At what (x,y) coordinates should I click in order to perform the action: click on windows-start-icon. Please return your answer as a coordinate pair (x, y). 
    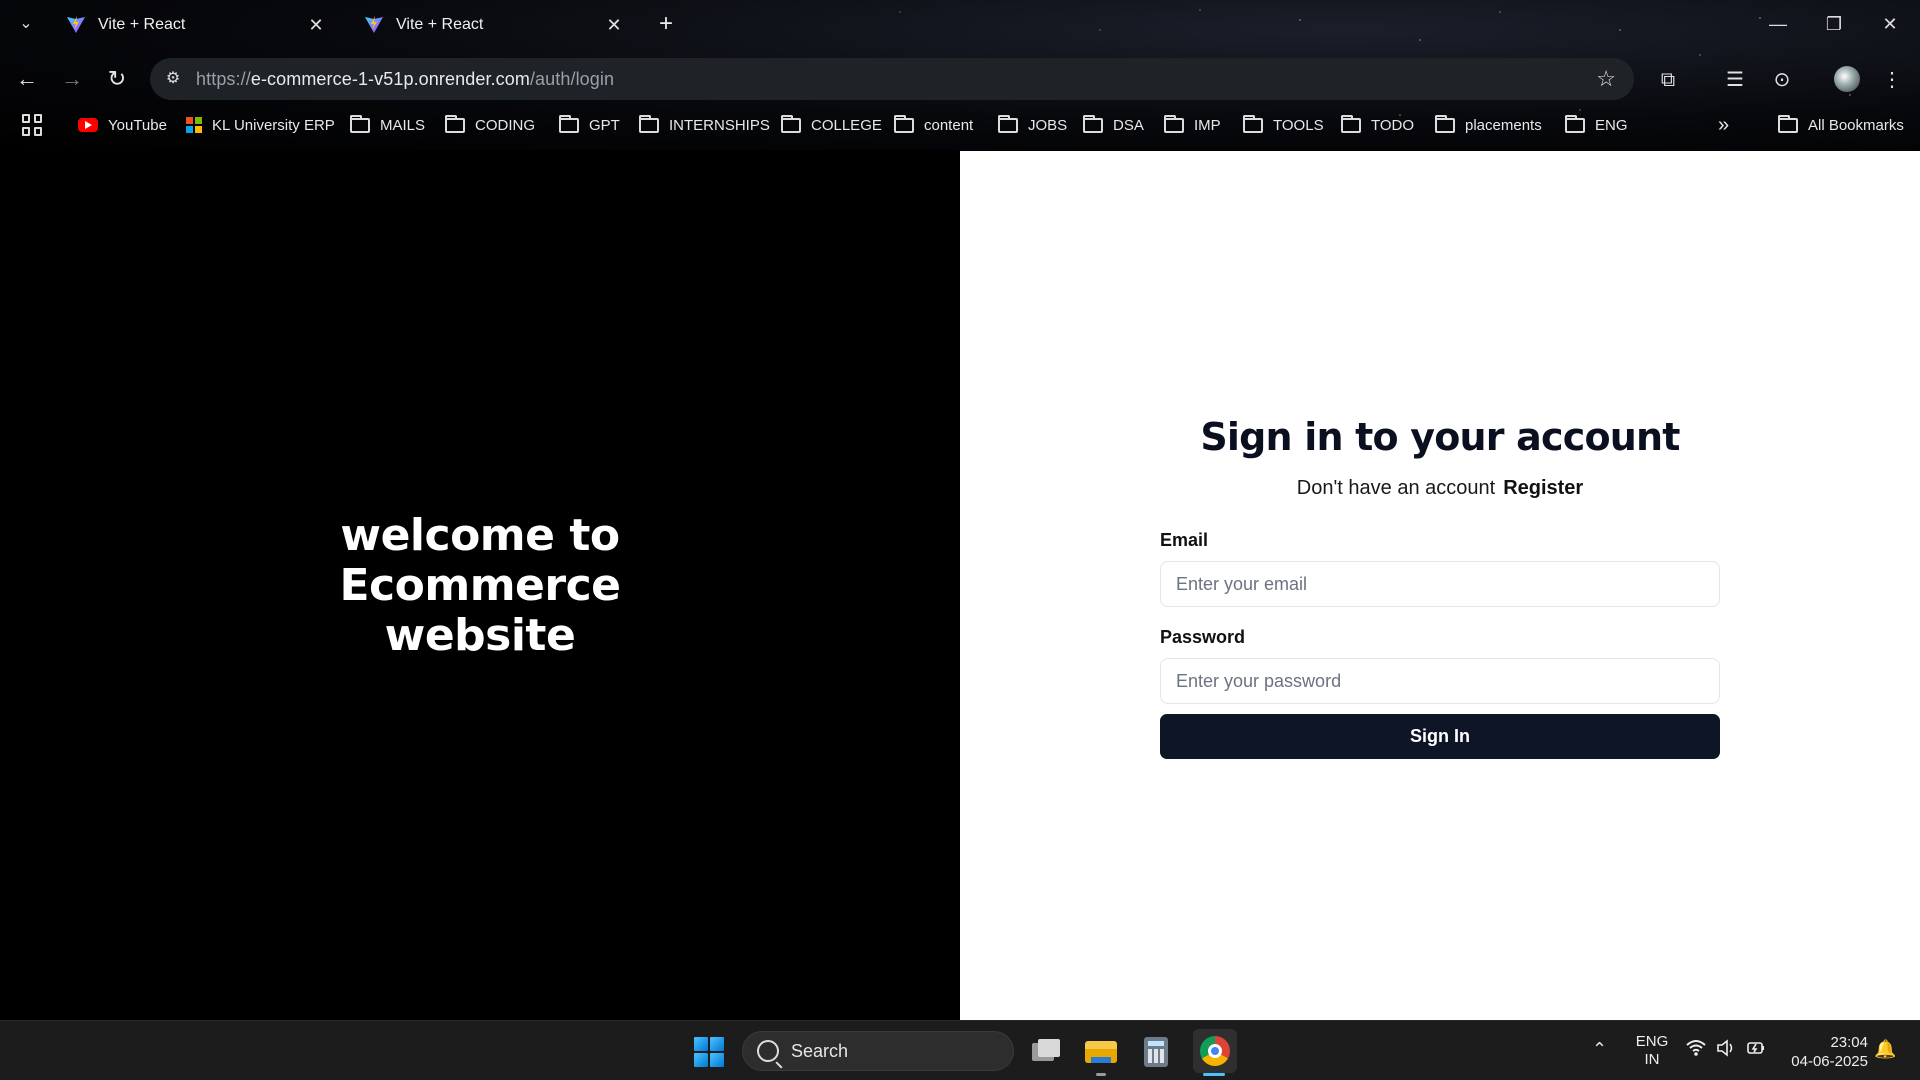
    Looking at the image, I should click on (709, 1052).